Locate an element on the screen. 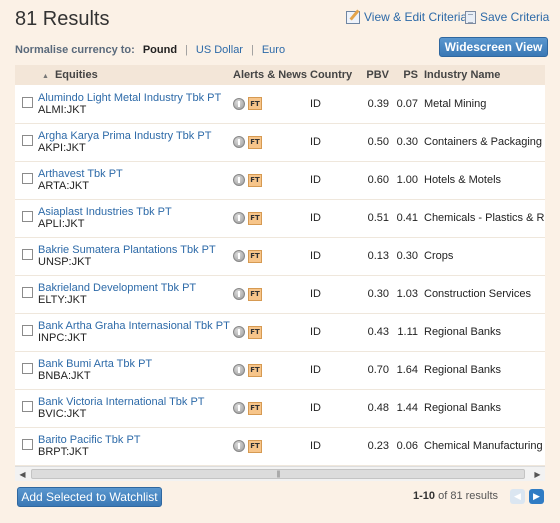  equity-ticker: BNBA:JKT is located at coordinates (64, 376).